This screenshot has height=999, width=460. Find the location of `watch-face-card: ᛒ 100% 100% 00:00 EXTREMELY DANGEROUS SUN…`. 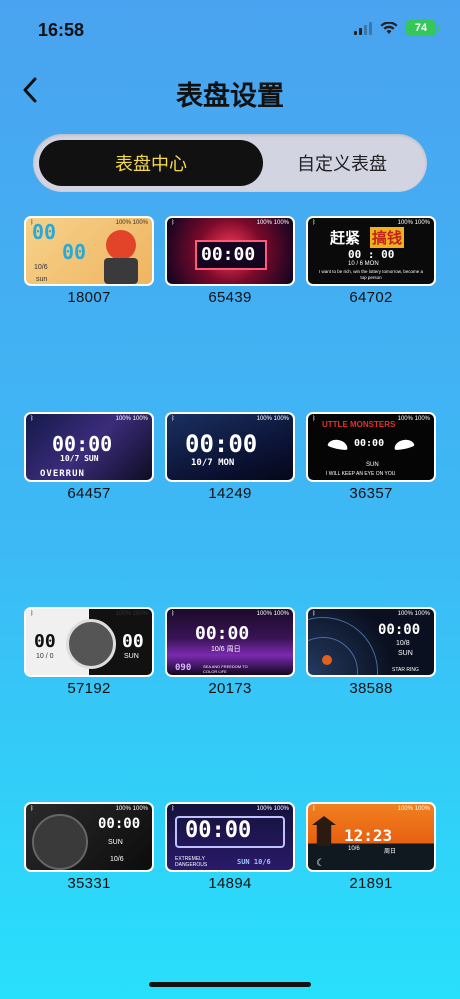

watch-face-card: ᛒ 100% 100% 00:00 EXTREMELY DANGEROUS SUN… is located at coordinates (230, 847).